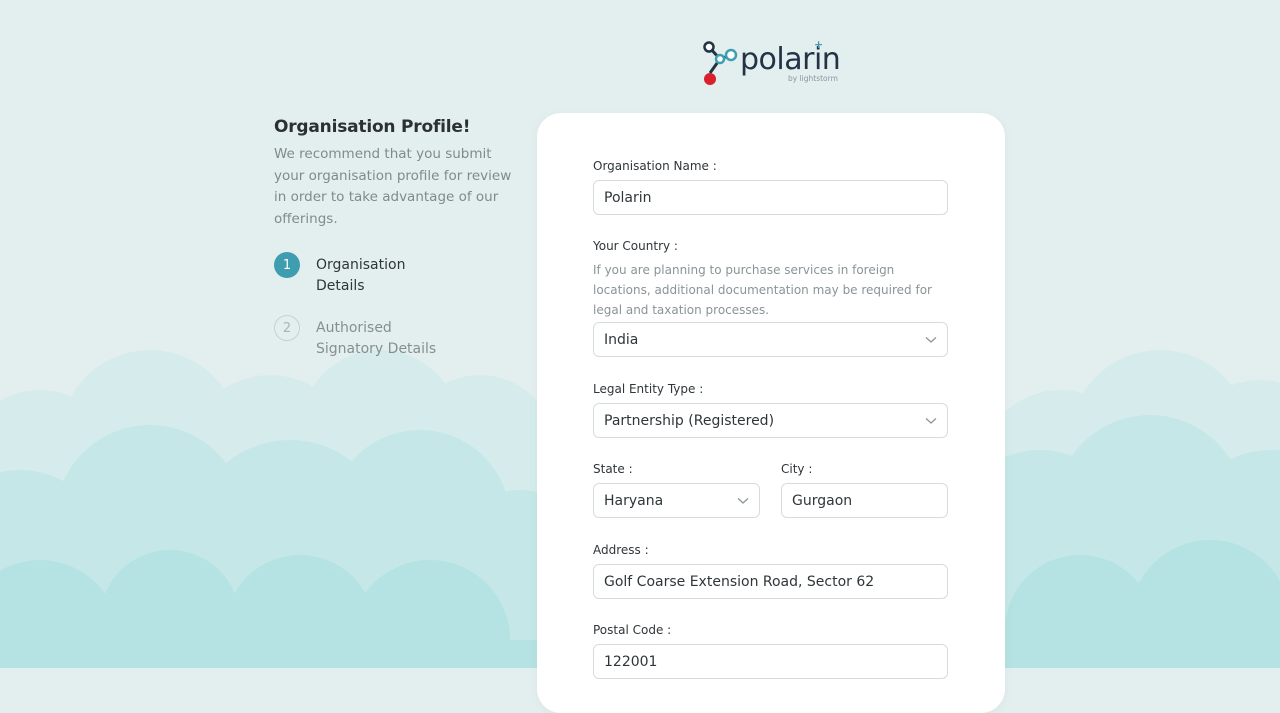 The width and height of the screenshot is (1280, 713). I want to click on step-organisation-details: 1 Organisation Details, so click(394, 274).